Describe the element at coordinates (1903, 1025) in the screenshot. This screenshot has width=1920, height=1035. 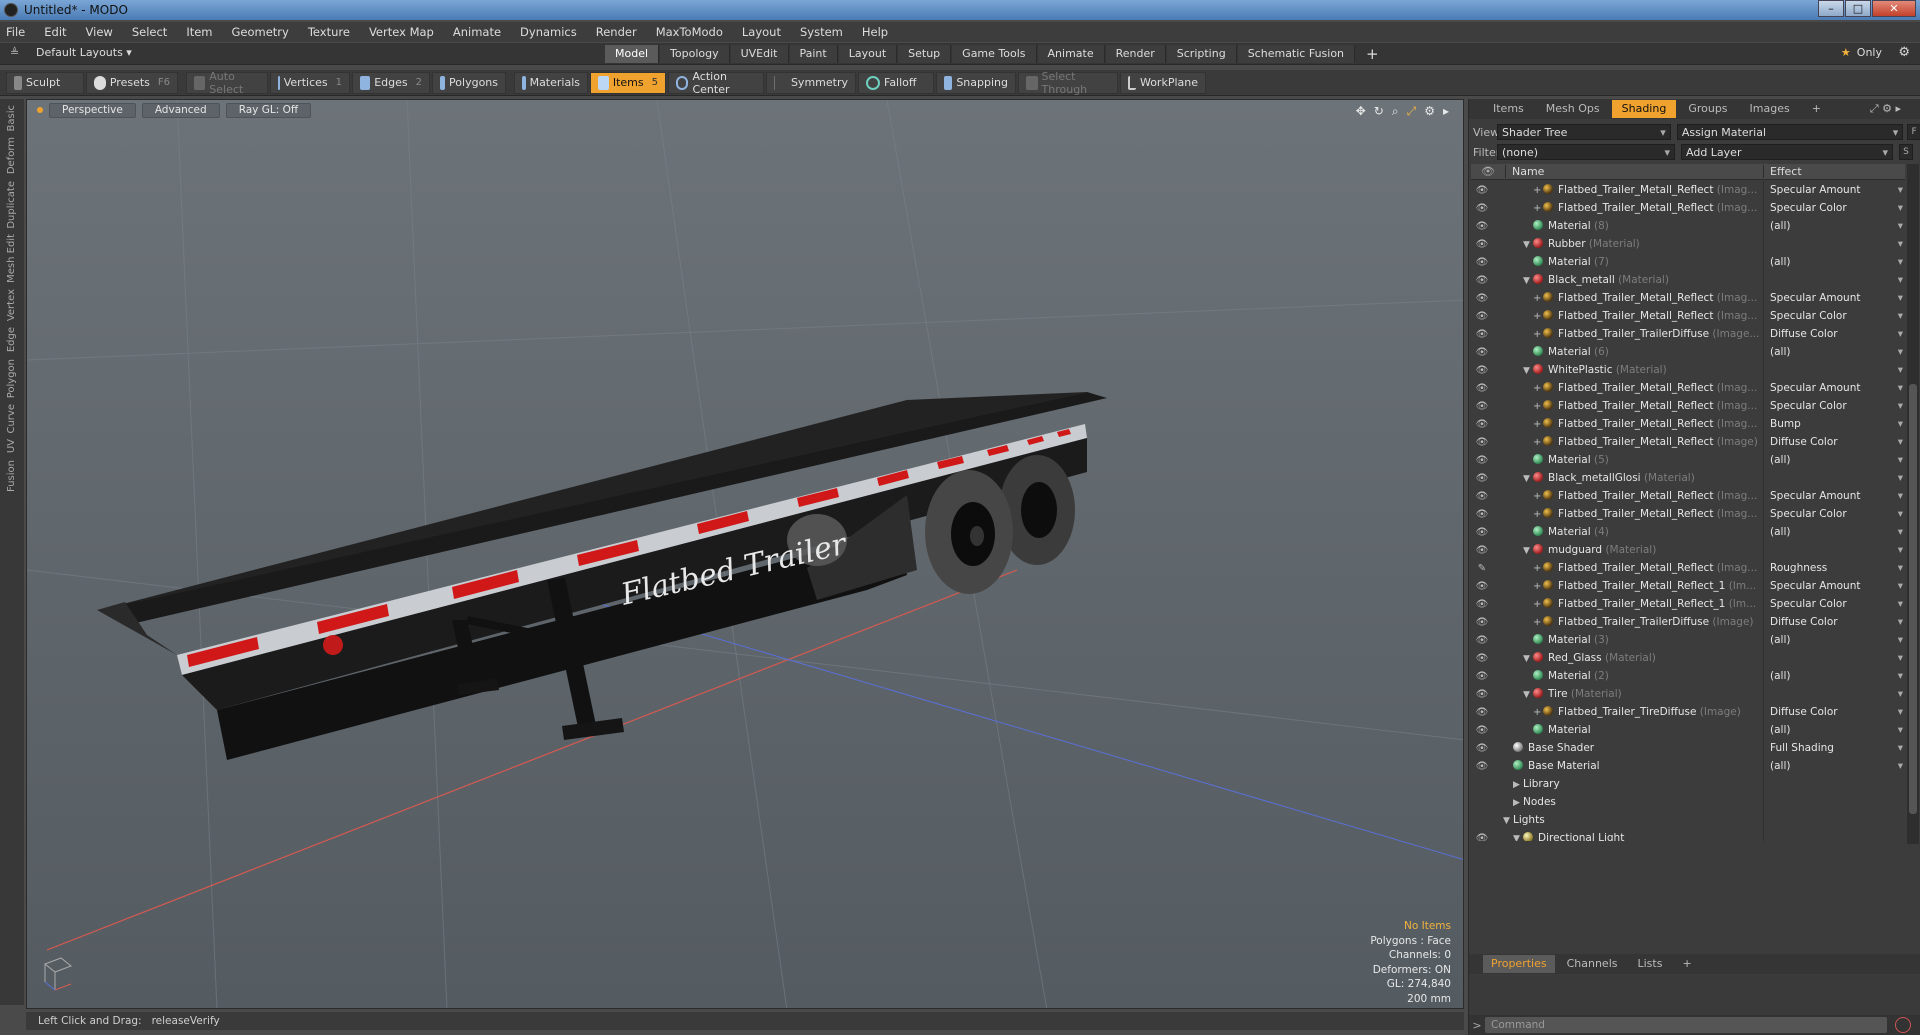
I see `command-history-button` at that location.